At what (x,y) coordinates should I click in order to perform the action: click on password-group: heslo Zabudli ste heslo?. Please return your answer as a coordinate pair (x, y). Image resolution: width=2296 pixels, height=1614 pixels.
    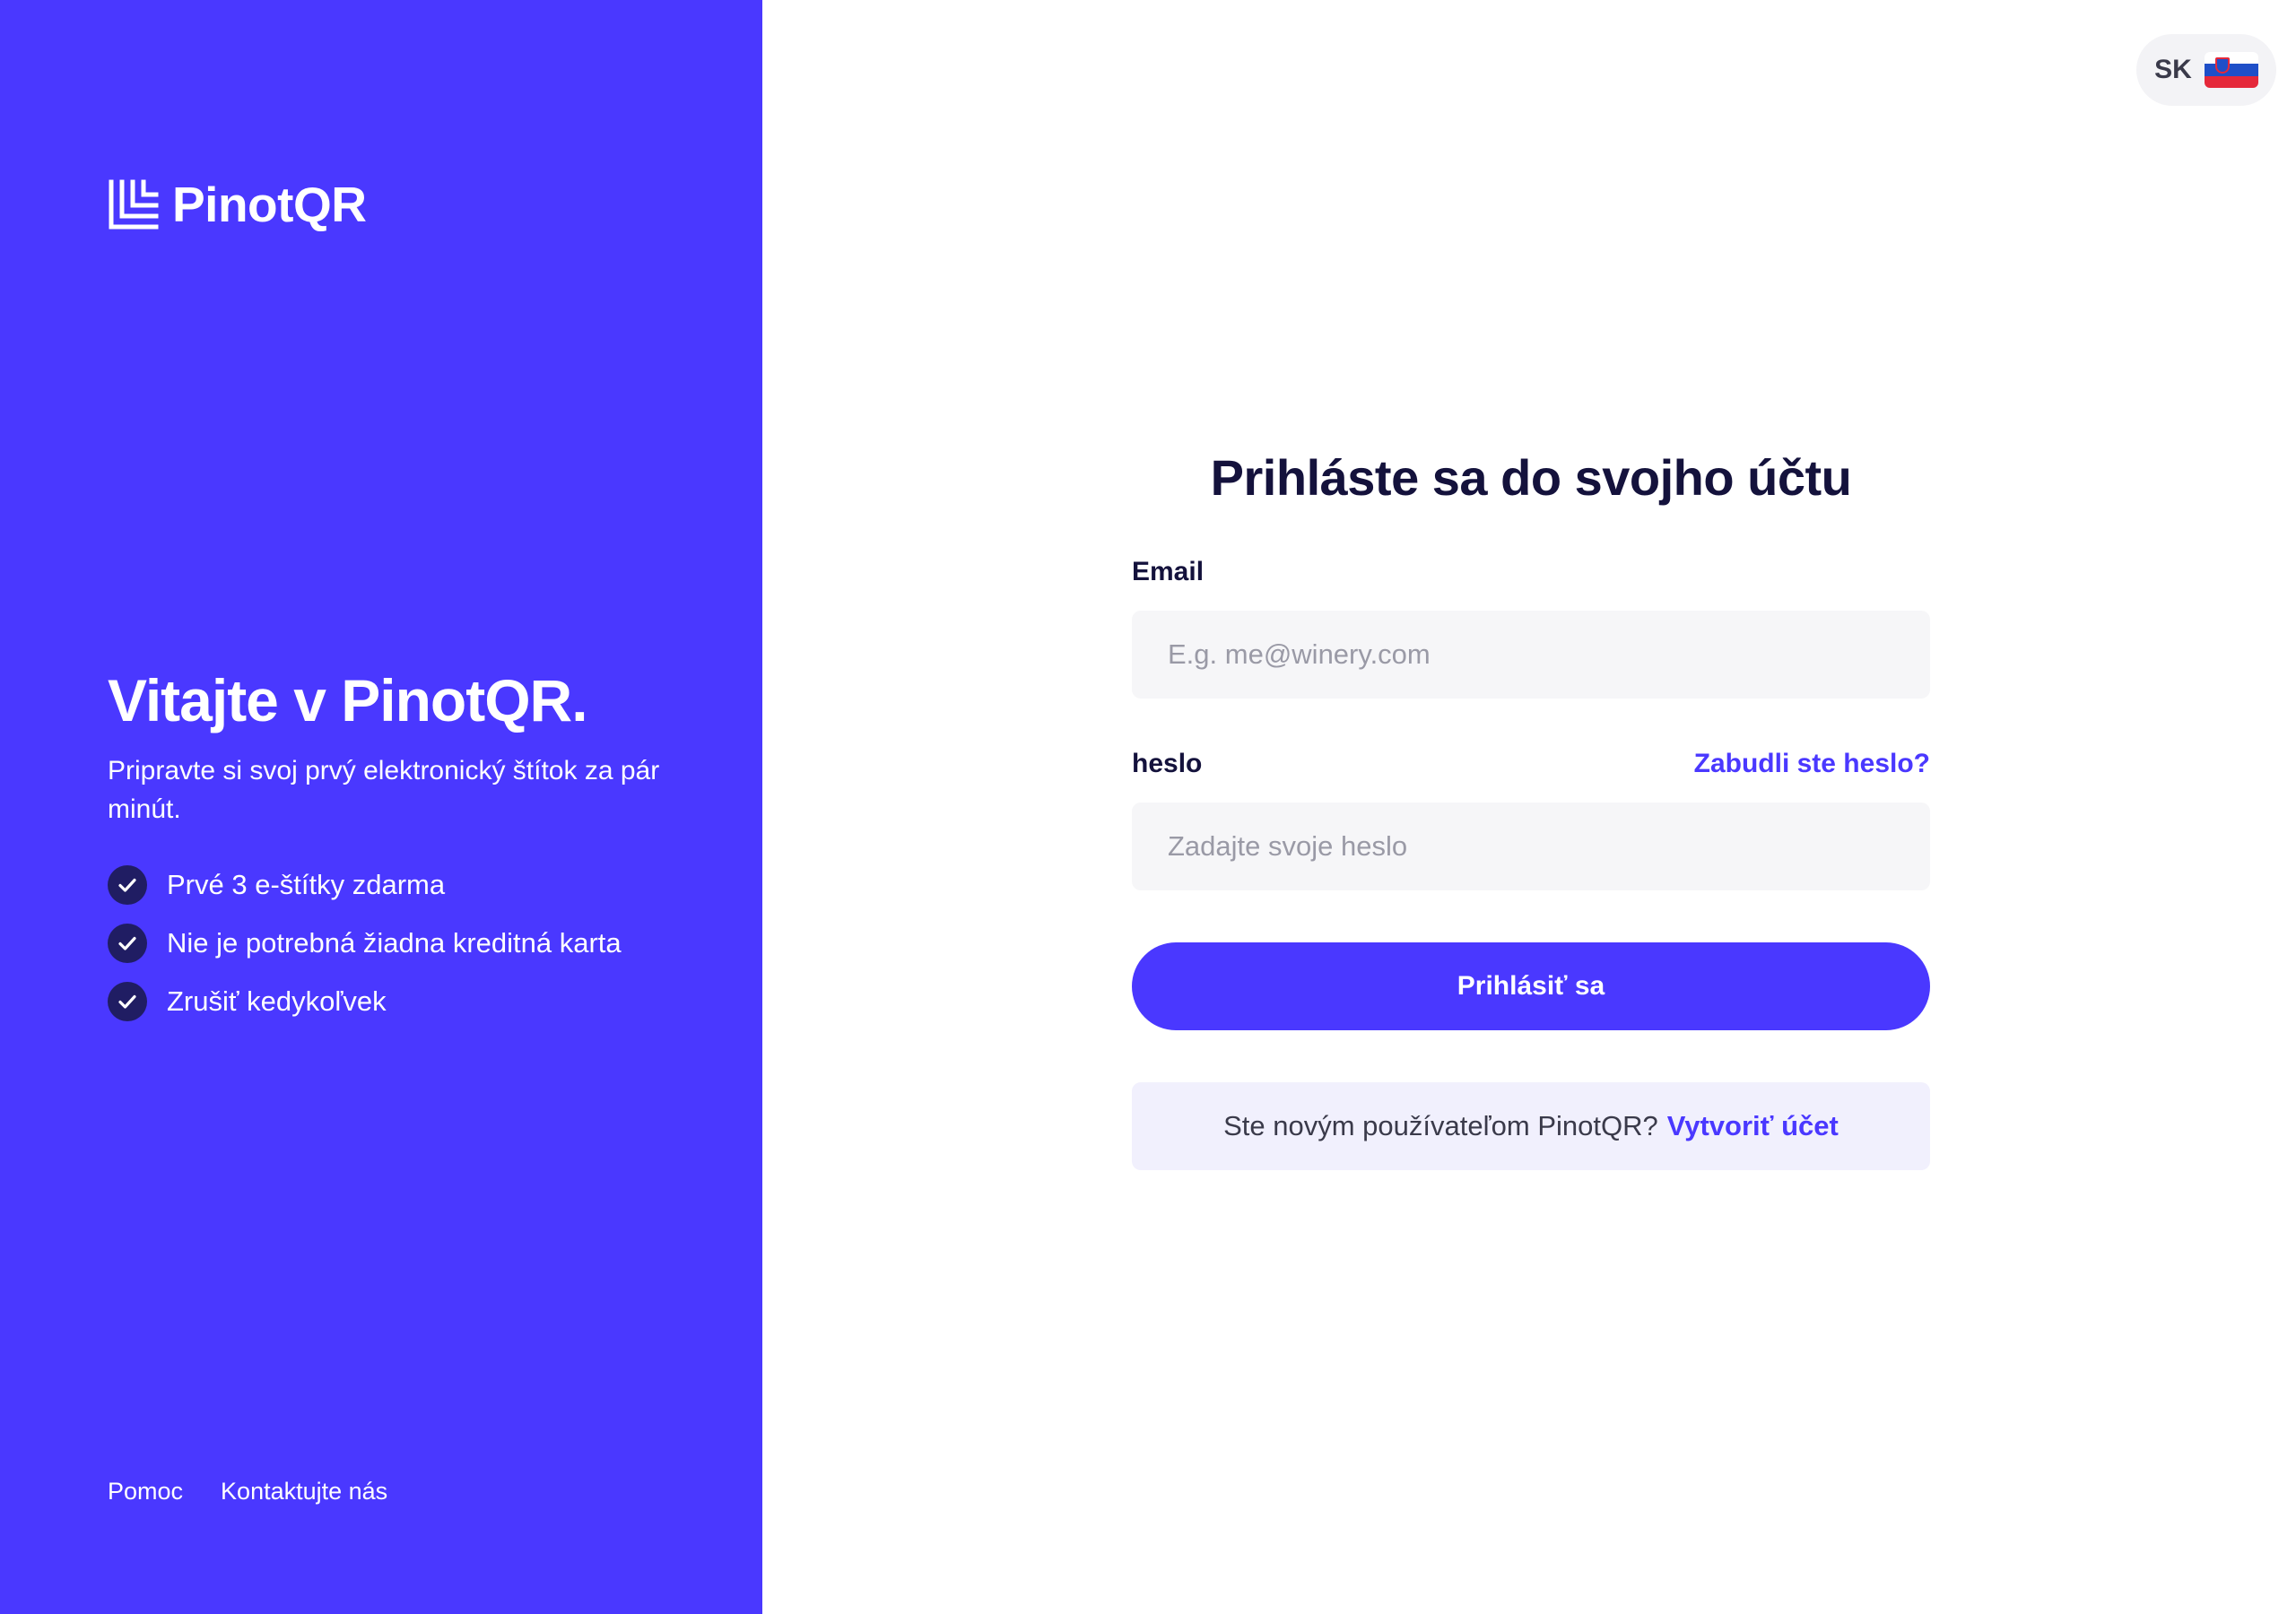
    Looking at the image, I should click on (1531, 819).